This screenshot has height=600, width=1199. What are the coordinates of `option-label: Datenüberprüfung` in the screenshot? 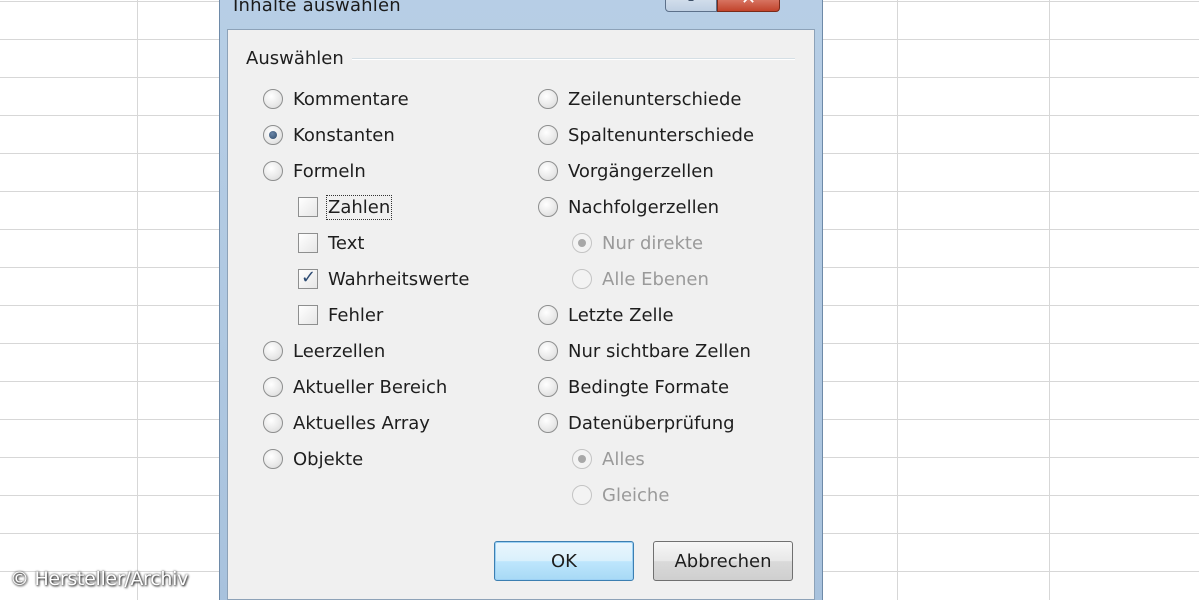 It's located at (651, 423).